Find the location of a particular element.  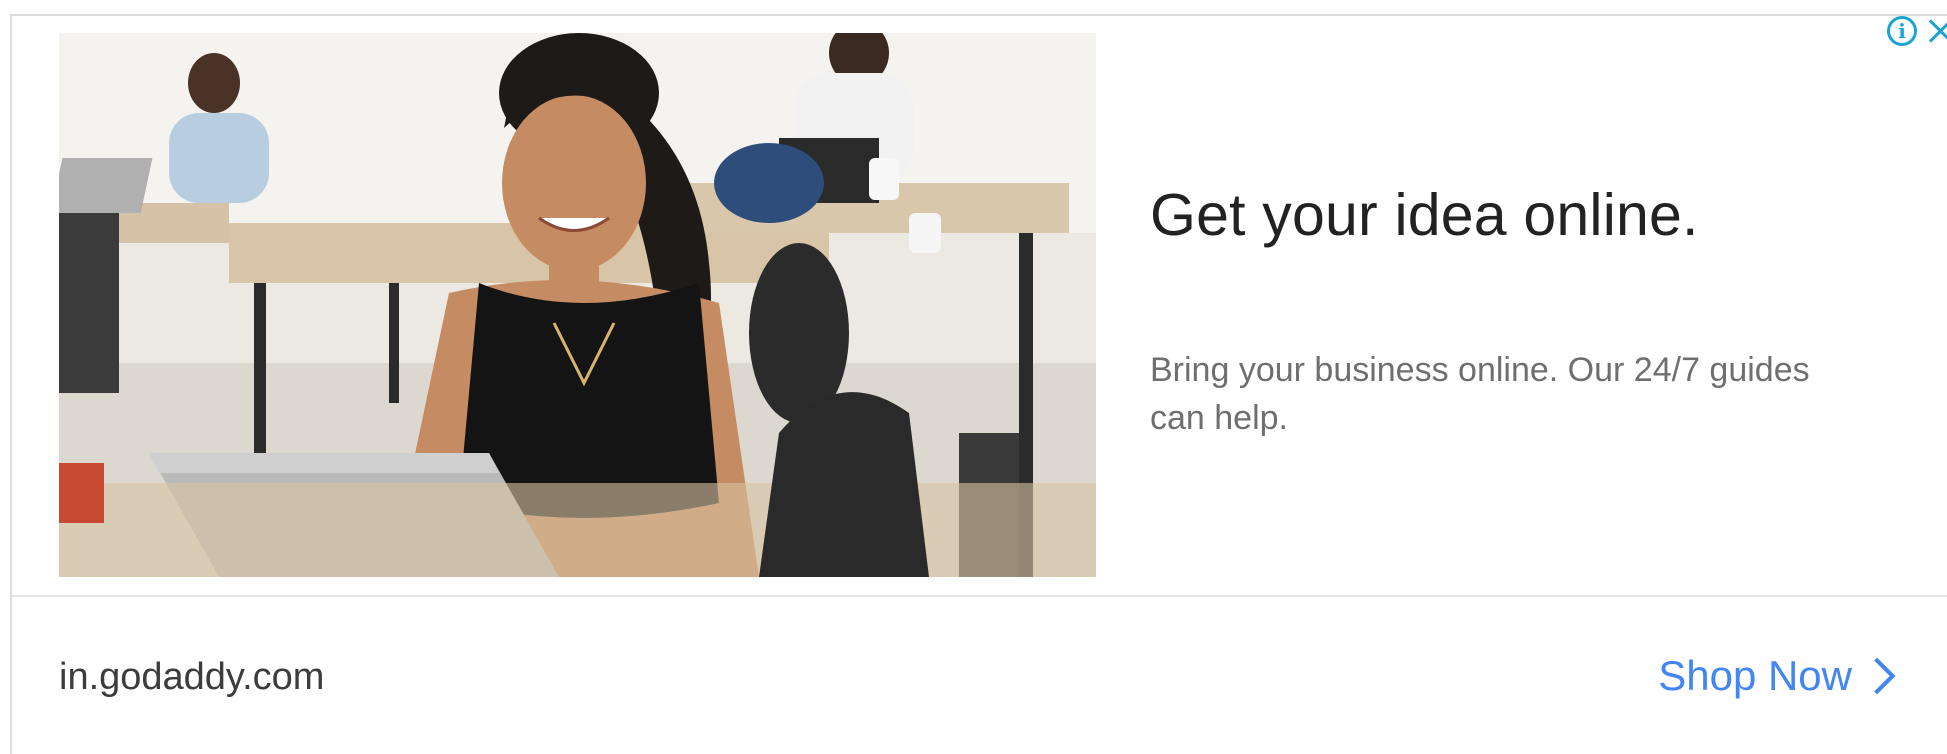

shop-now-button: Shop Now is located at coordinates (1777, 676).